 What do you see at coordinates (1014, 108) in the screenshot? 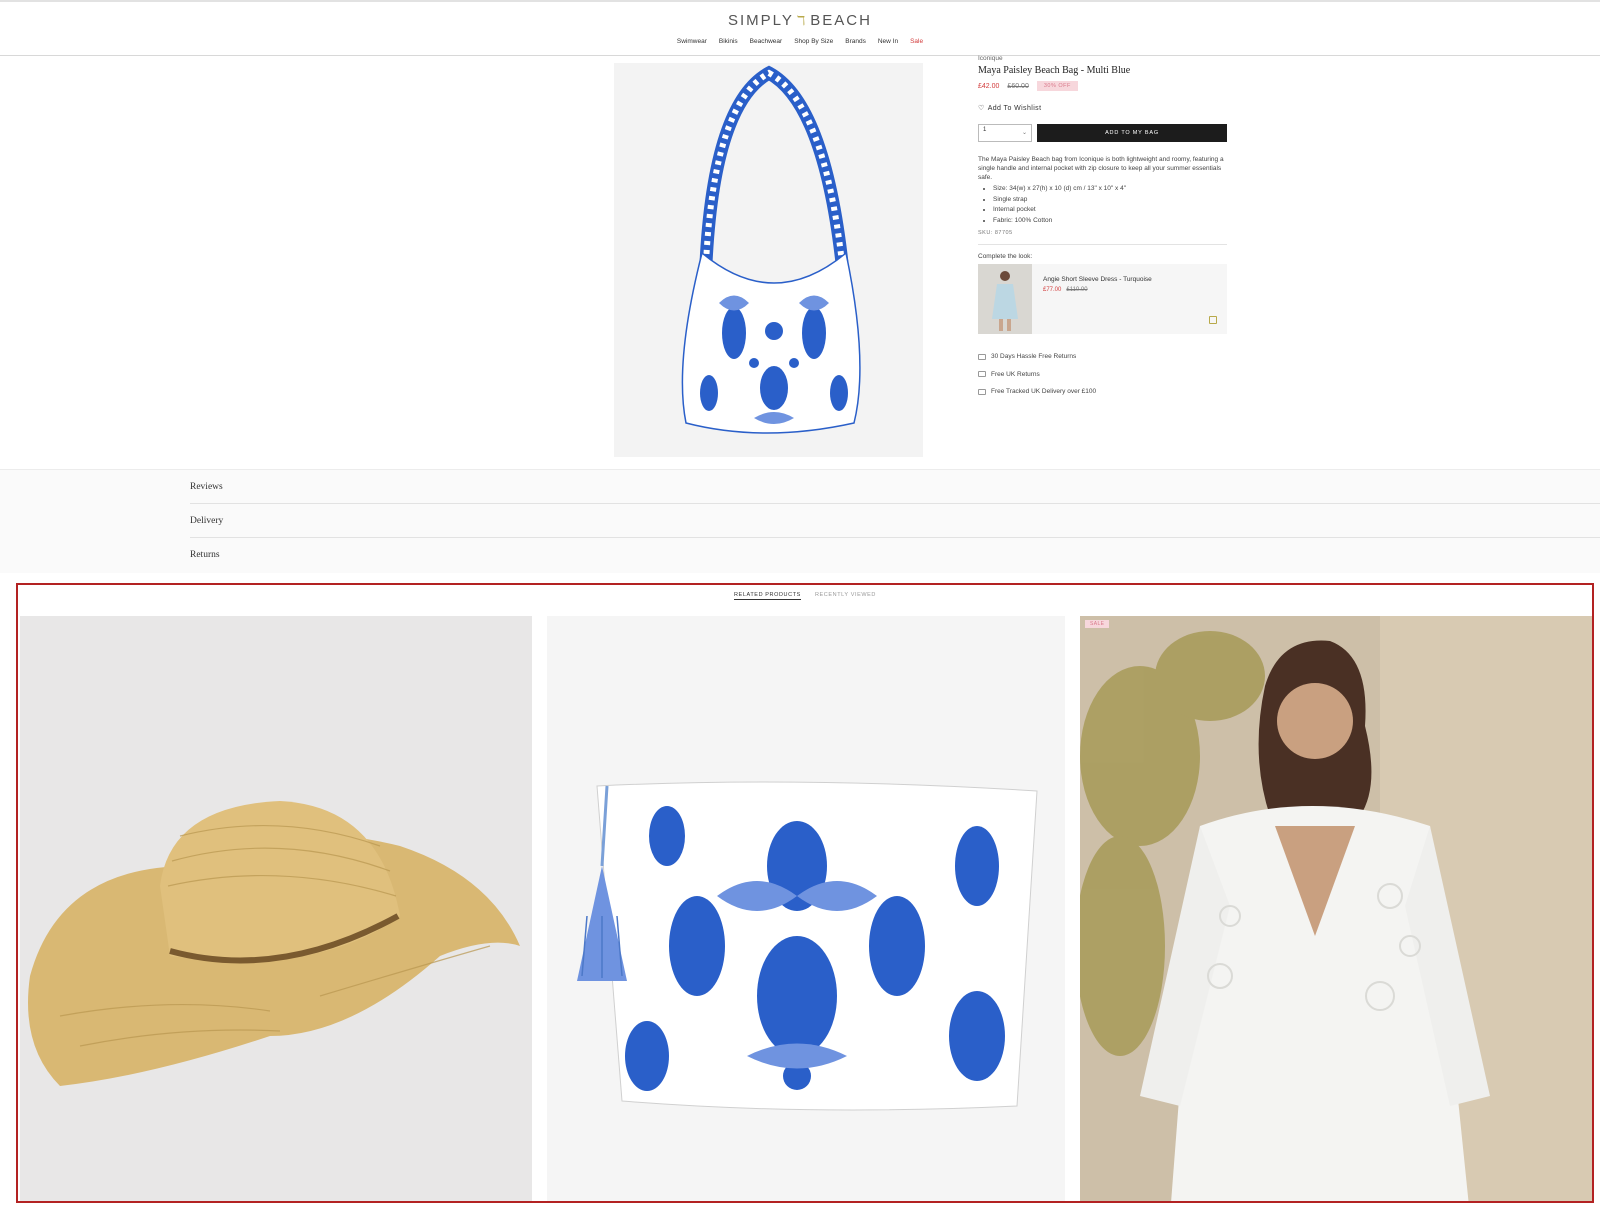
I see `wishlist-label: Add To Wishlist` at bounding box center [1014, 108].